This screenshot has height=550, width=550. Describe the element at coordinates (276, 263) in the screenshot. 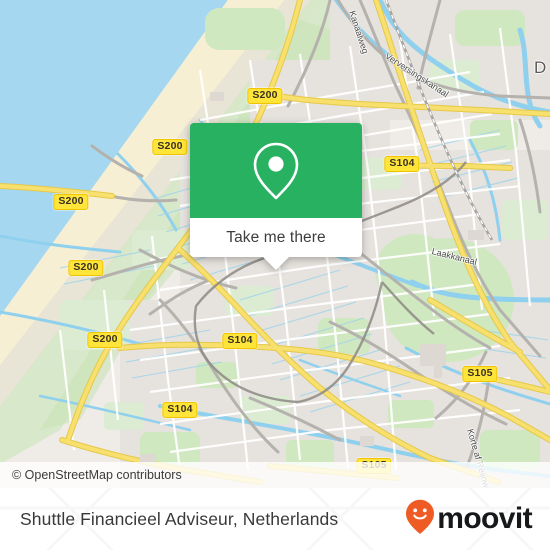

I see `callout-tail` at that location.